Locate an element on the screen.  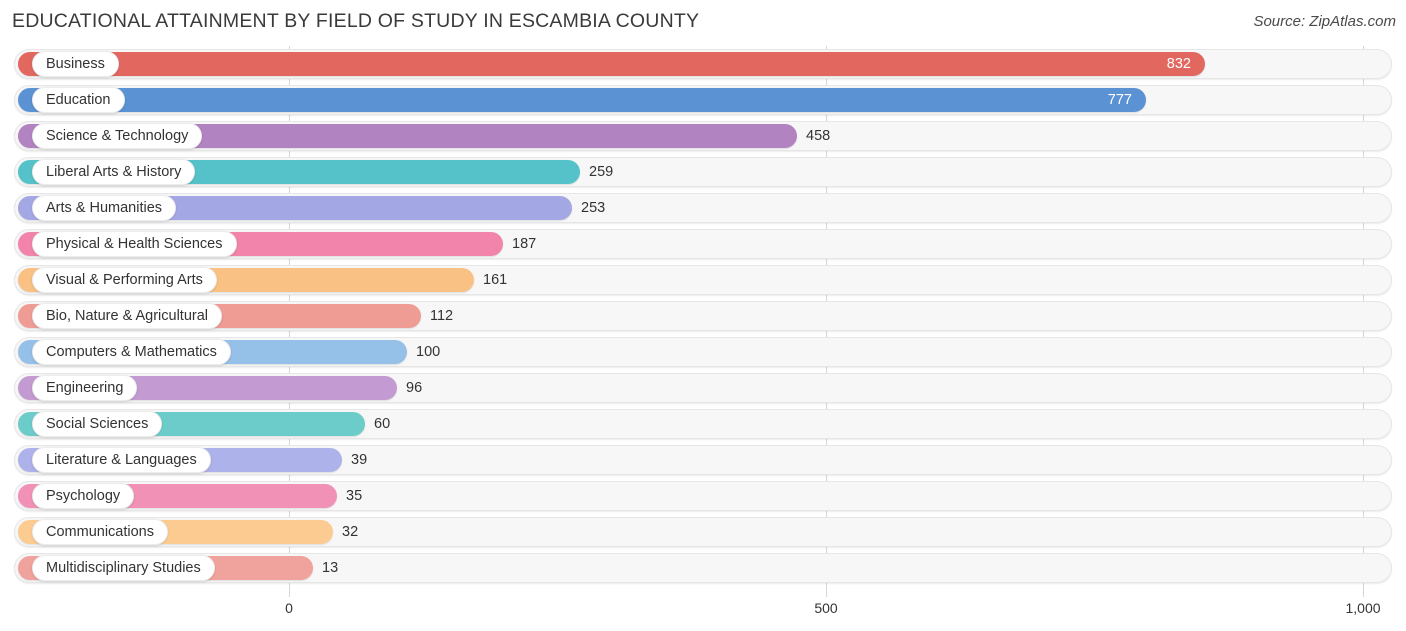
category-label: Education is located at coordinates (78, 99).